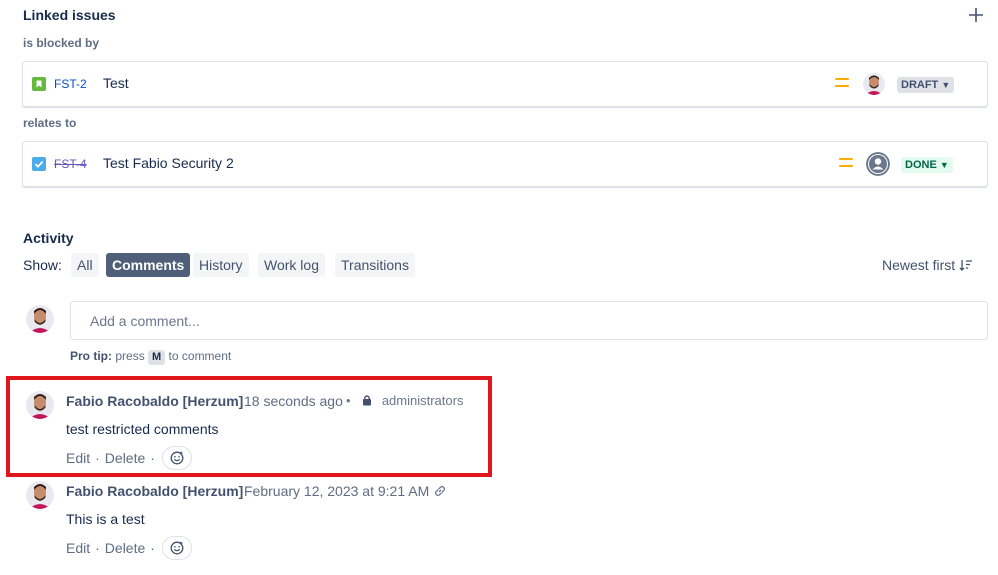 The height and width of the screenshot is (575, 998). What do you see at coordinates (39, 164) in the screenshot?
I see `task-icon` at bounding box center [39, 164].